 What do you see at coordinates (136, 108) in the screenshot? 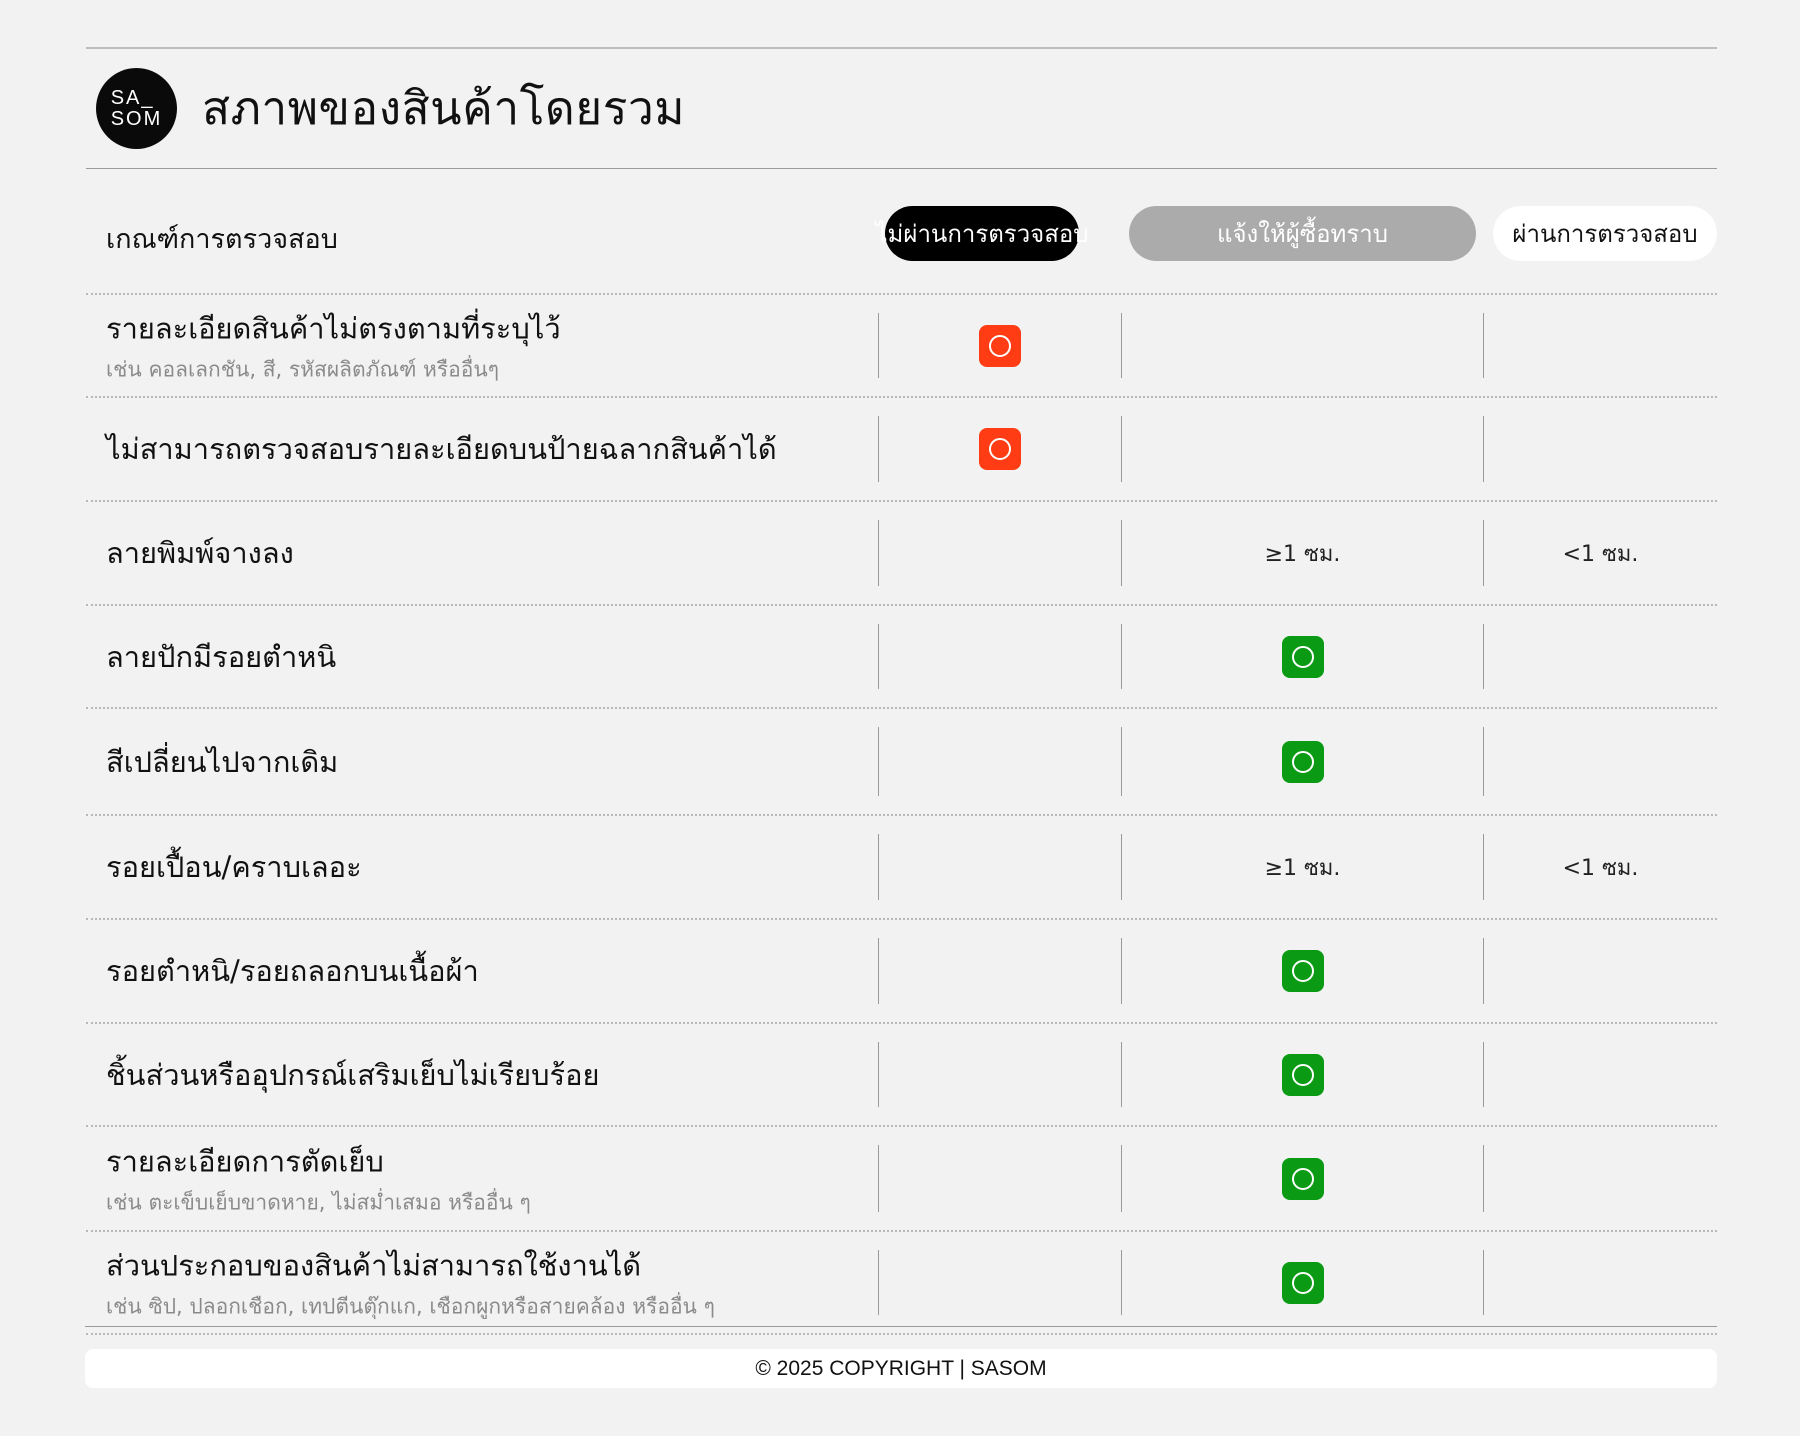
I see `sasom-logo: SA_ SOM` at bounding box center [136, 108].